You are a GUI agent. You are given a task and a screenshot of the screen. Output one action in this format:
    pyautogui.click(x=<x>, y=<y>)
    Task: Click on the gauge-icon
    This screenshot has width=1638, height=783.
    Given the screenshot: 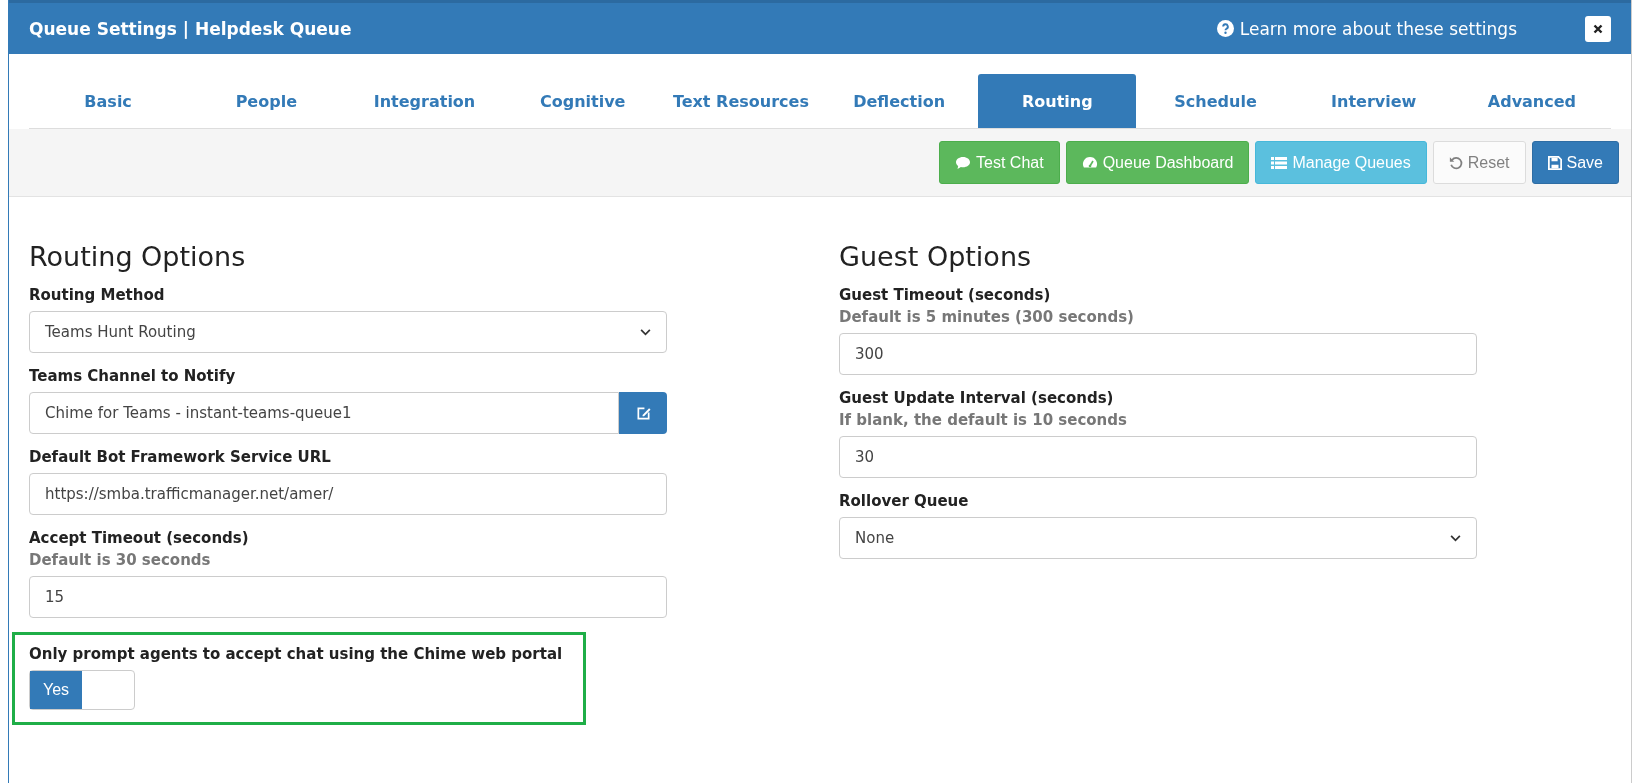 What is the action you would take?
    pyautogui.click(x=1089, y=162)
    